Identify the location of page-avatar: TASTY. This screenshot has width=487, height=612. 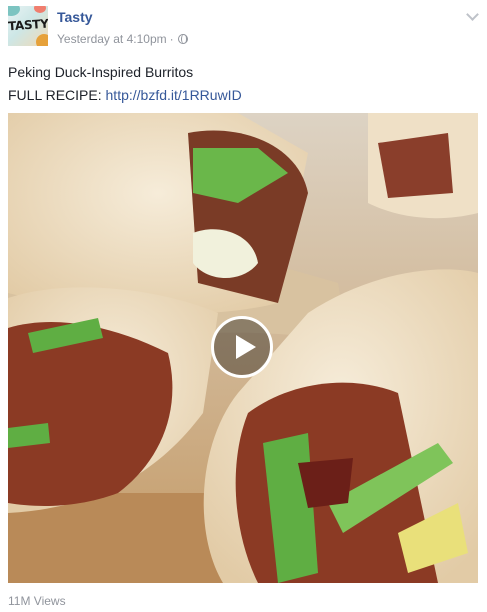
(28, 26).